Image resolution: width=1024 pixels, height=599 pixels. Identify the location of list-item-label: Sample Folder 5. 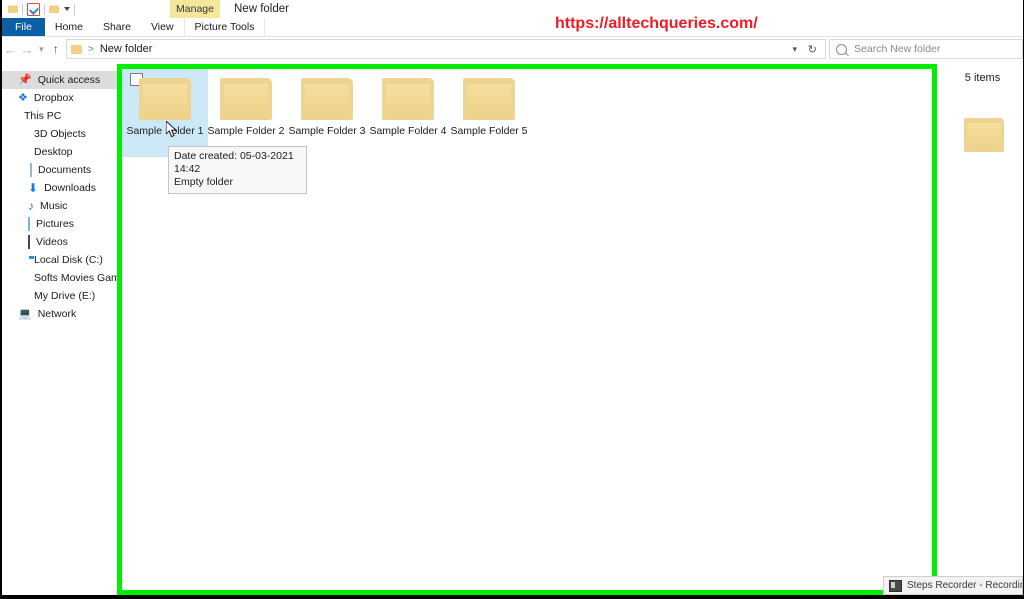
(489, 131).